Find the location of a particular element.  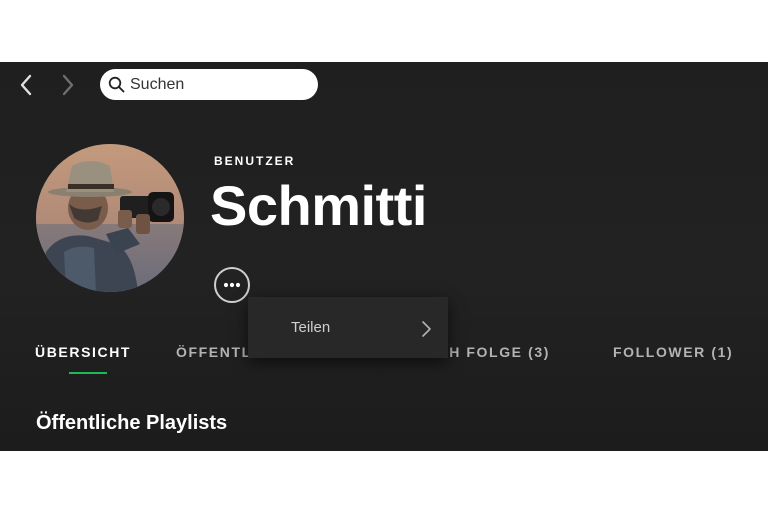

user-type-label: BENUTZER is located at coordinates (255, 161).